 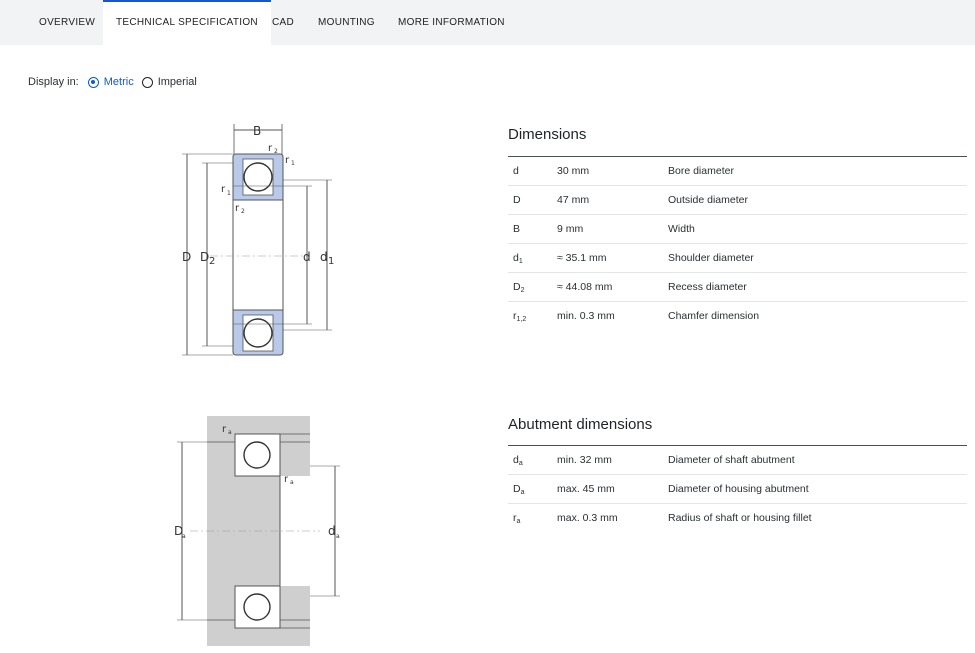 I want to click on label-d1: d, so click(x=324, y=257).